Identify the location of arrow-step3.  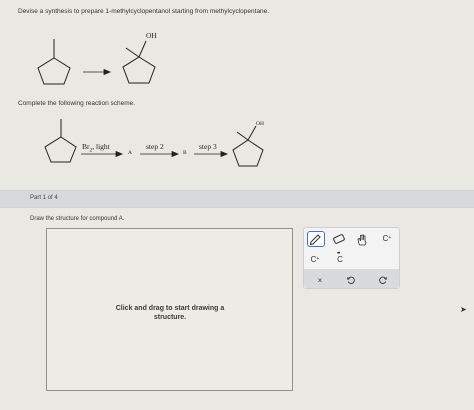
(211, 154).